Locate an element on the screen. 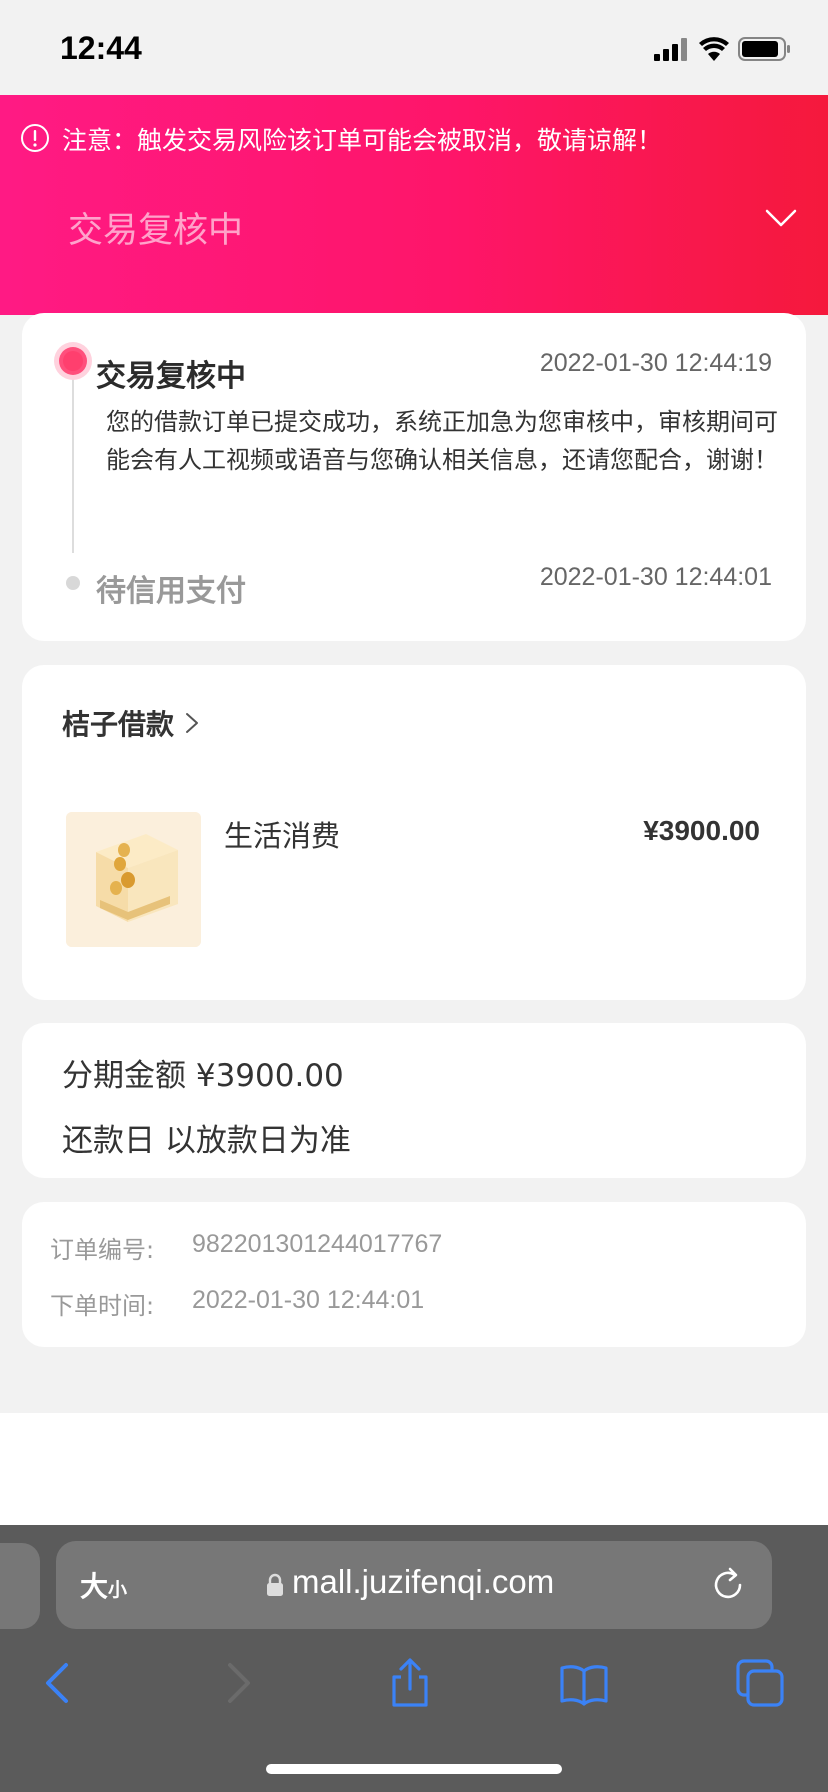 The height and width of the screenshot is (1792, 828). tabs-icon is located at coordinates (760, 1683).